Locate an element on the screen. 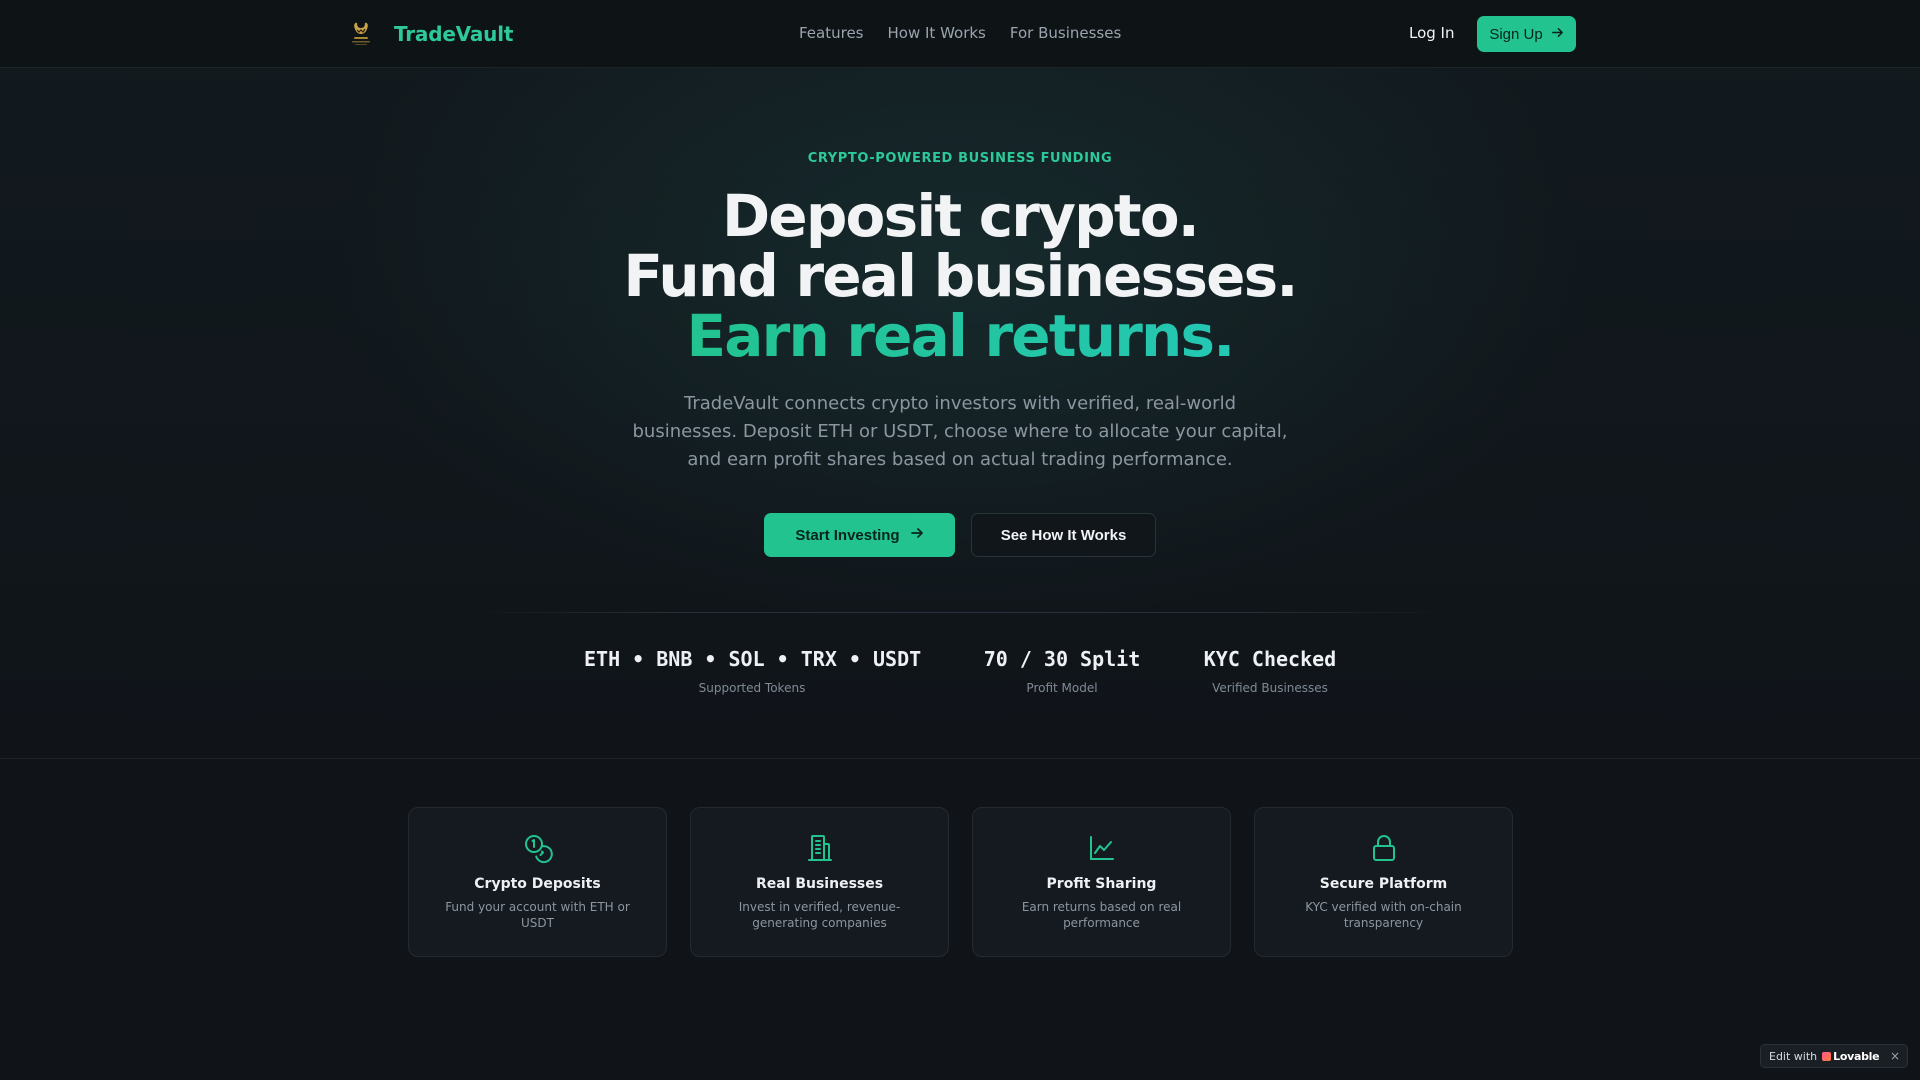  stat-value: 70 / 30 Split is located at coordinates (1062, 659).